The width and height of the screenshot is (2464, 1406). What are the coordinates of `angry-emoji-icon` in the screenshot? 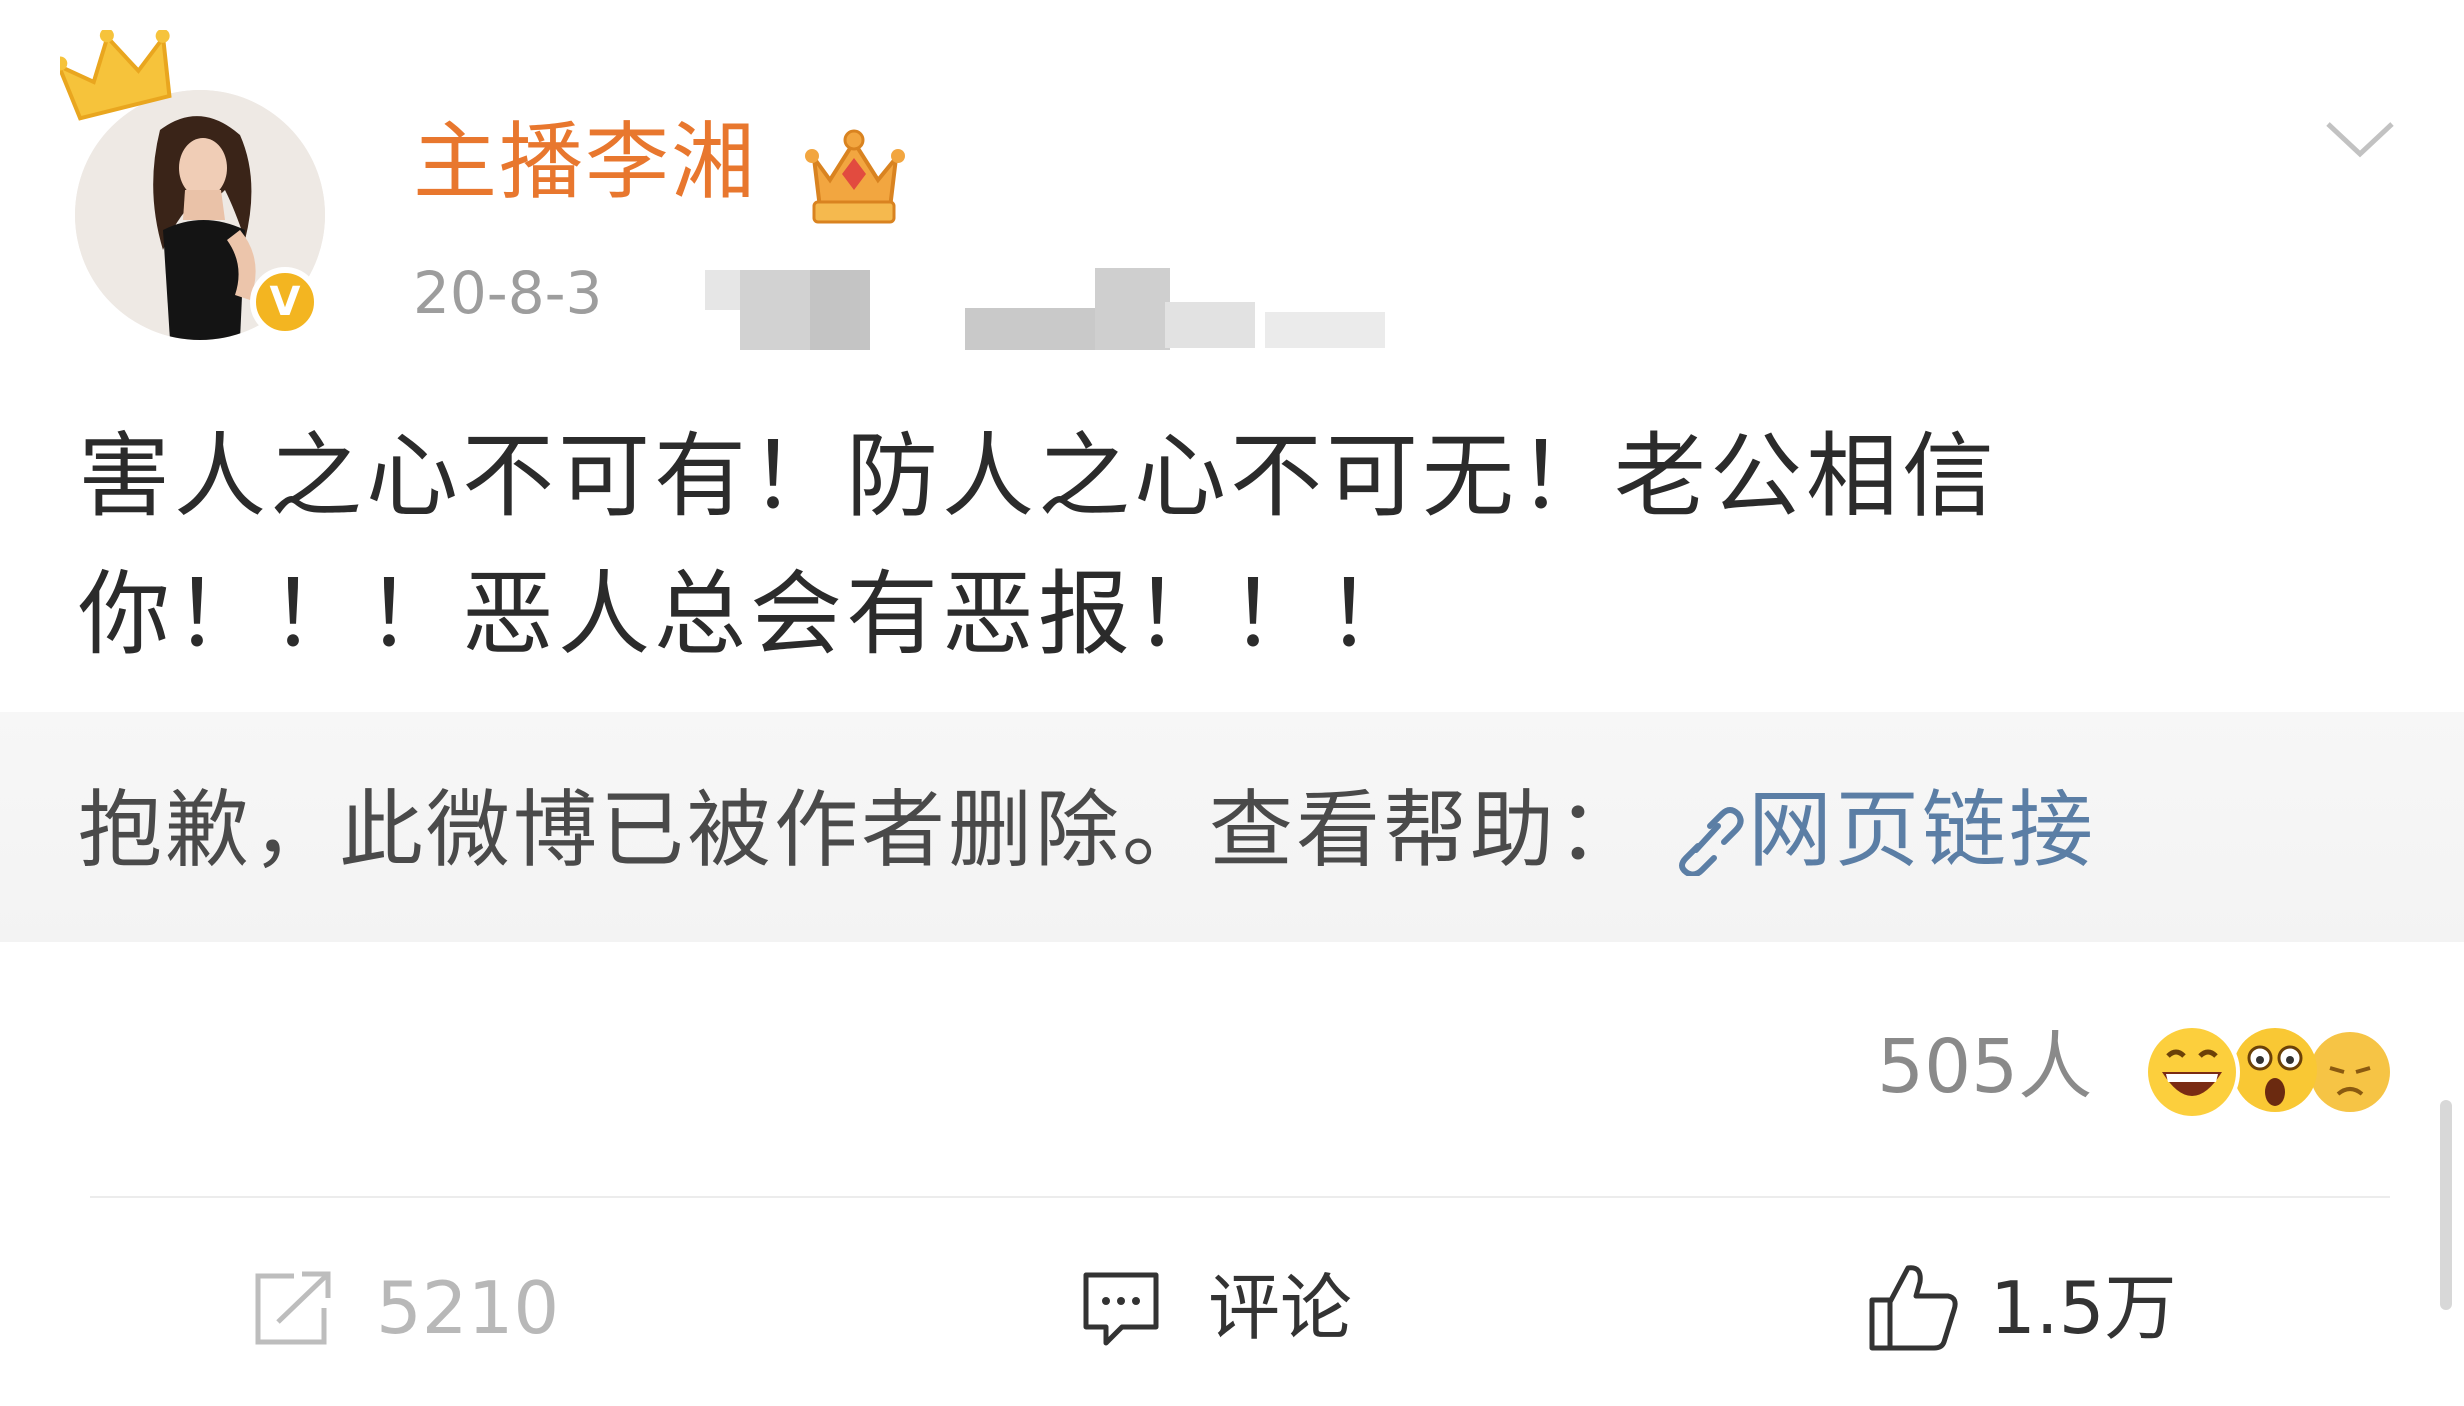 It's located at (2350, 1072).